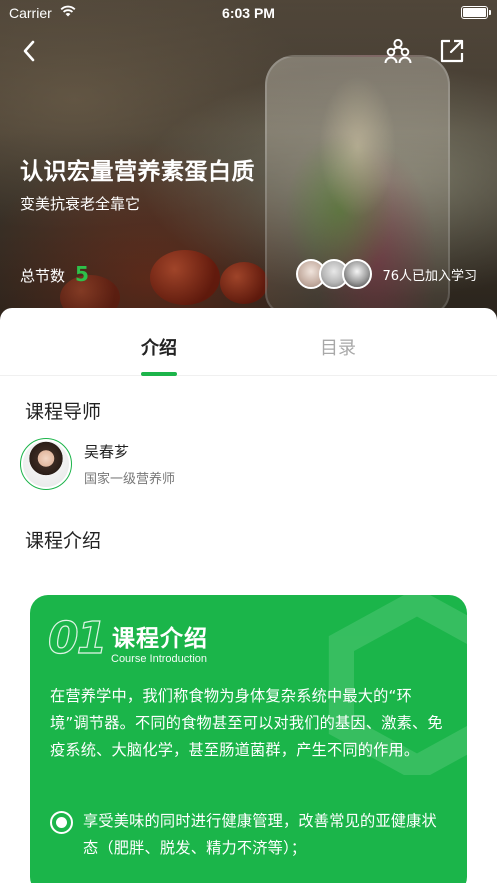 The image size is (497, 883). What do you see at coordinates (80, 204) in the screenshot?
I see `course-subtitle: 变美抗衰老全靠它` at bounding box center [80, 204].